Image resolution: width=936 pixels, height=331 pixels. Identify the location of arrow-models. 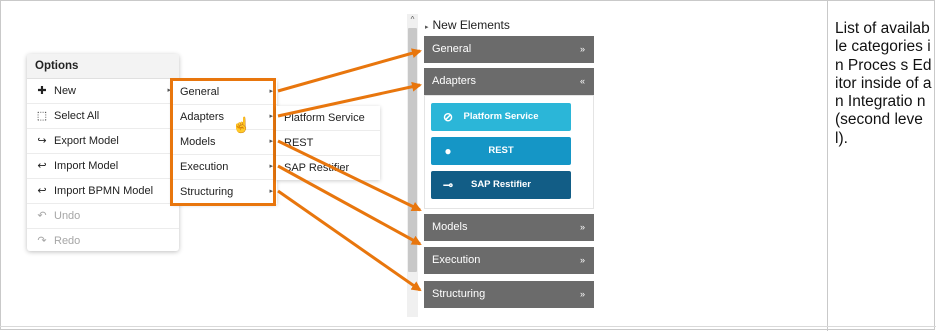
(349, 175).